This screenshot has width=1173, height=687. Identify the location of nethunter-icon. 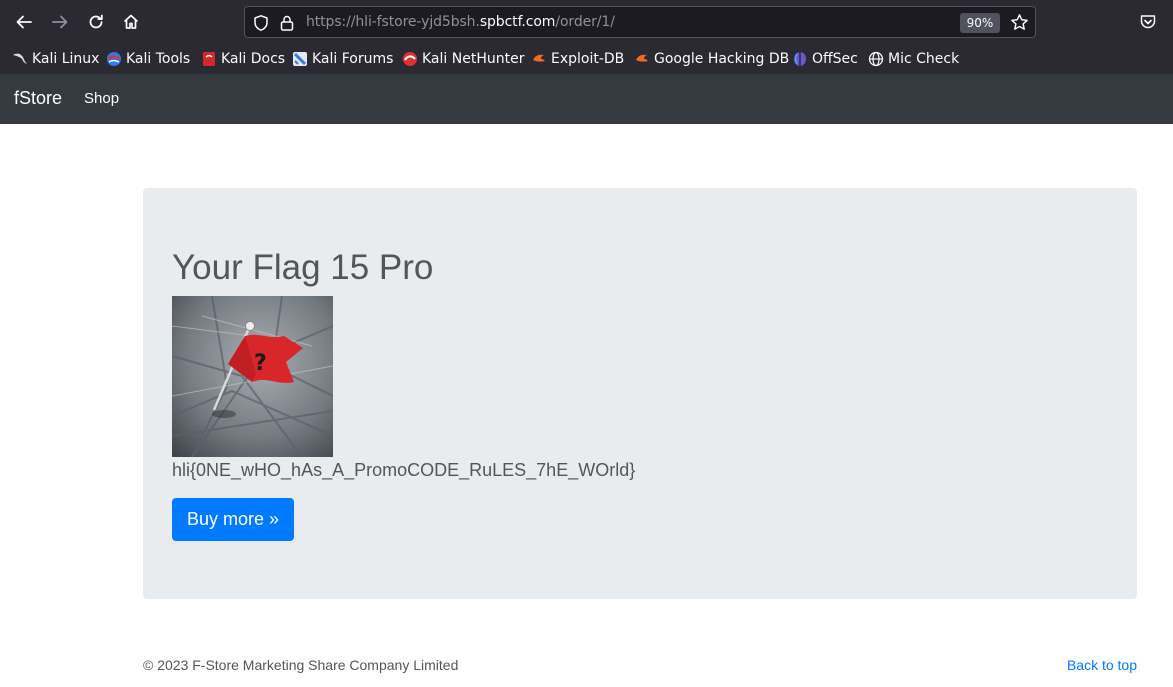
(410, 59).